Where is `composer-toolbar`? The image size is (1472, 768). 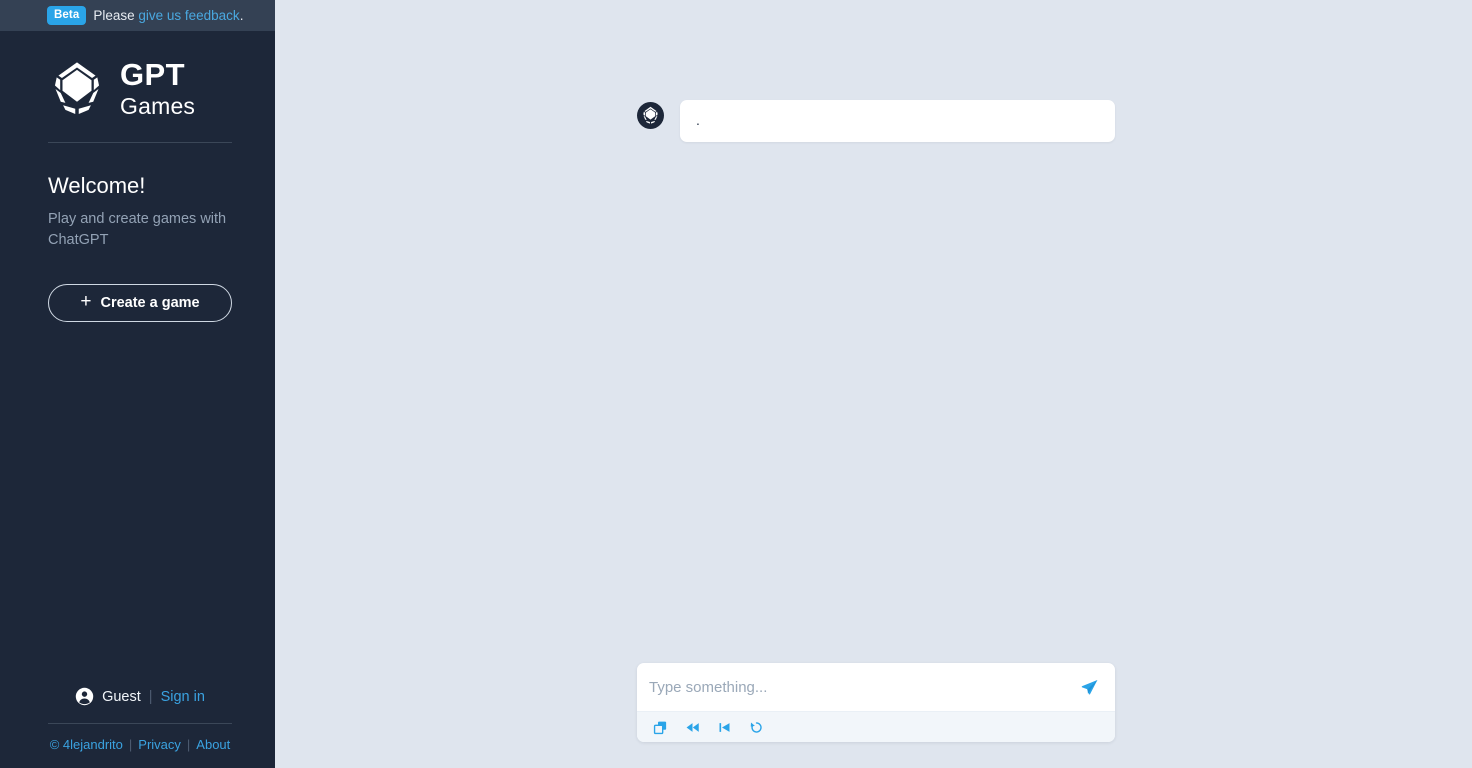 composer-toolbar is located at coordinates (876, 726).